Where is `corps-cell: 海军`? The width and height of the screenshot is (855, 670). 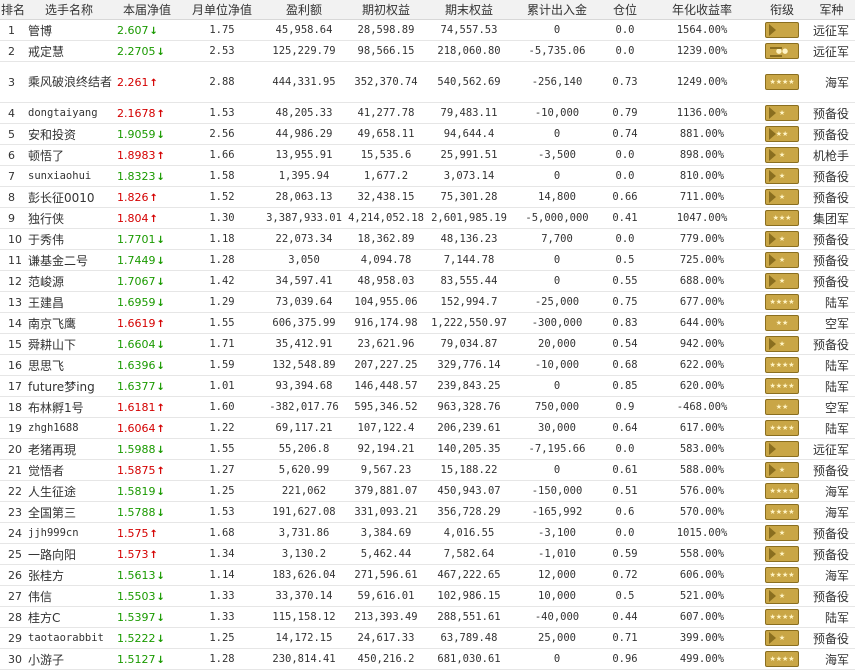
corps-cell: 海军 is located at coordinates (831, 512).